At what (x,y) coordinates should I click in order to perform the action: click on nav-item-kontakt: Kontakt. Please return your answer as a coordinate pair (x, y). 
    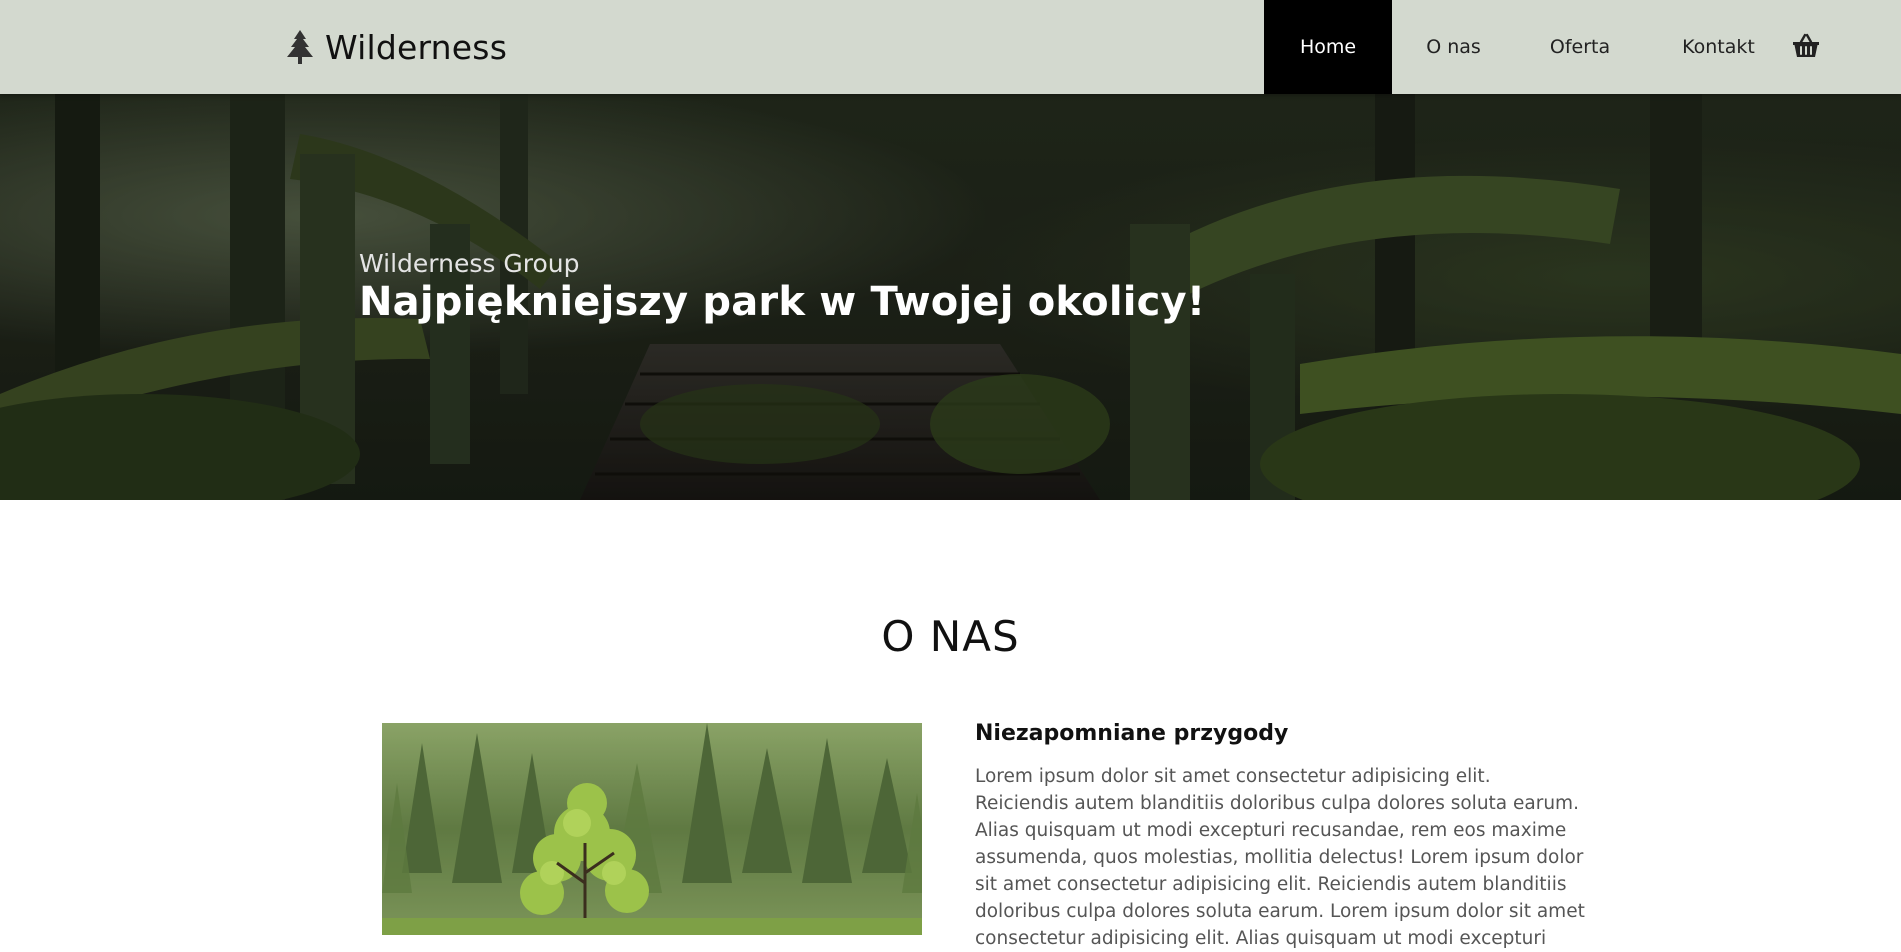
    Looking at the image, I should click on (1718, 47).